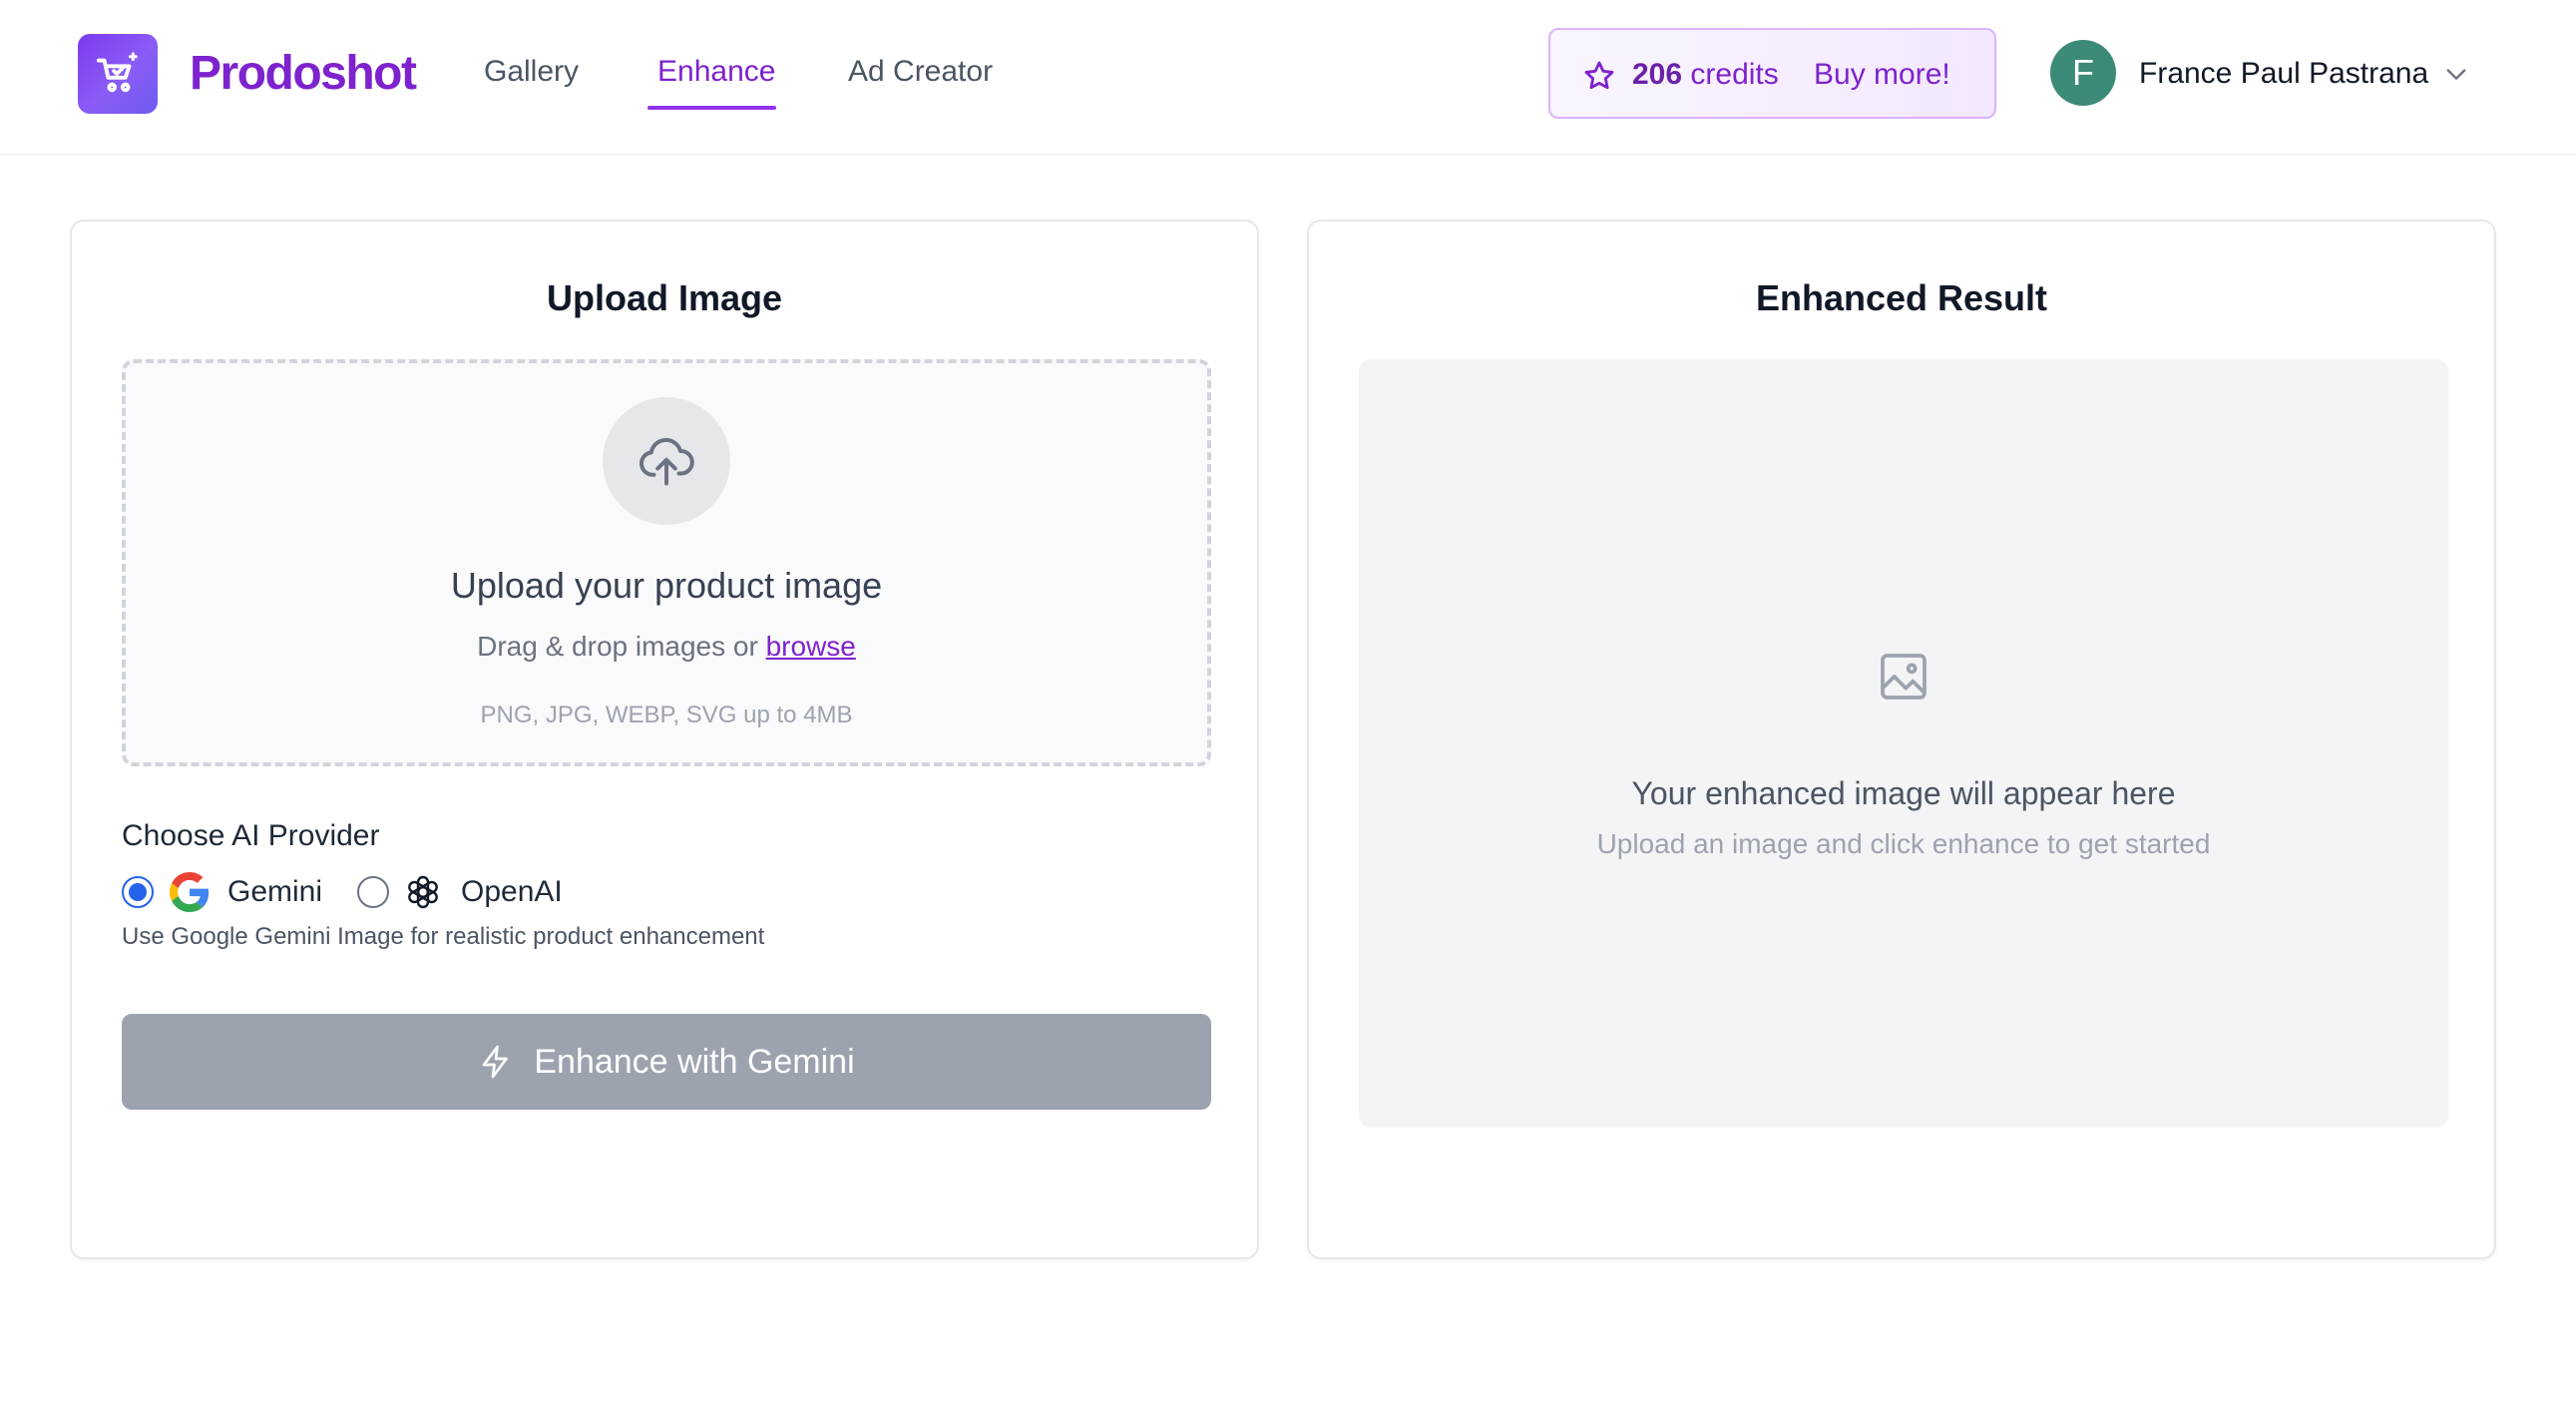 Image resolution: width=2576 pixels, height=1419 pixels. I want to click on upload-card-title: Upload Image, so click(664, 297).